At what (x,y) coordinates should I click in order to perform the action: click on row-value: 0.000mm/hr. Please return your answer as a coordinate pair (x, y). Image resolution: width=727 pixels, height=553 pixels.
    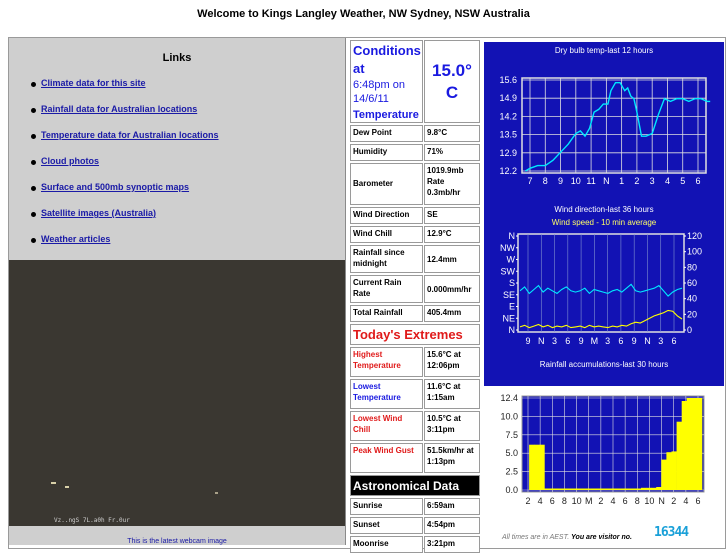
    Looking at the image, I should click on (452, 289).